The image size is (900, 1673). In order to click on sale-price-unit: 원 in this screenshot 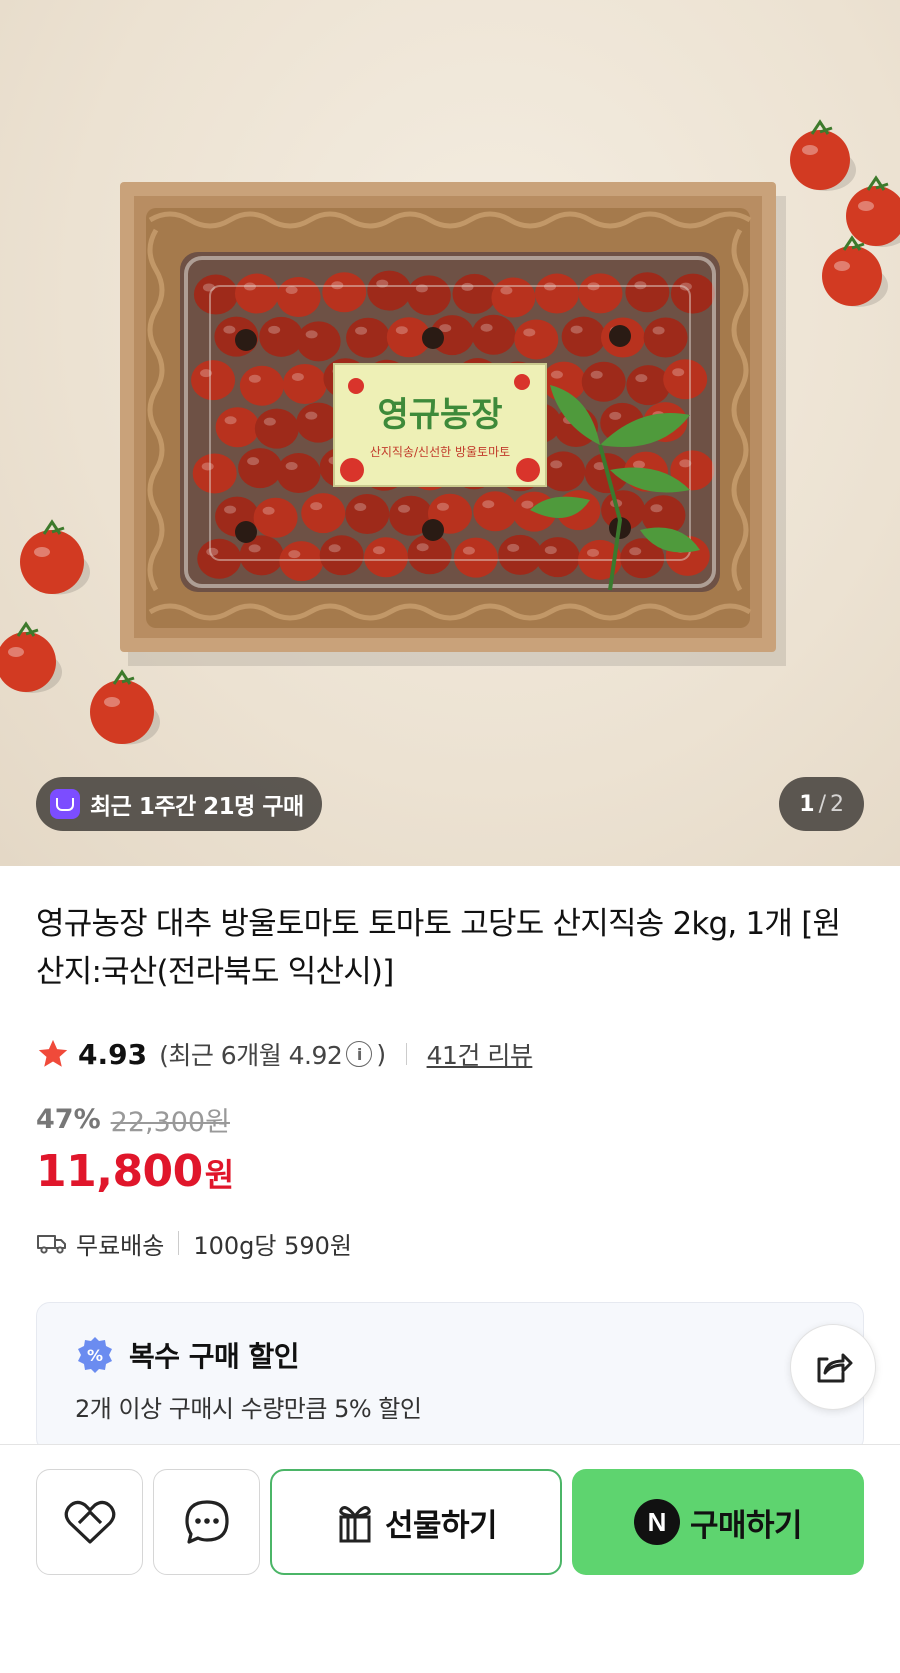, I will do `click(219, 1175)`.